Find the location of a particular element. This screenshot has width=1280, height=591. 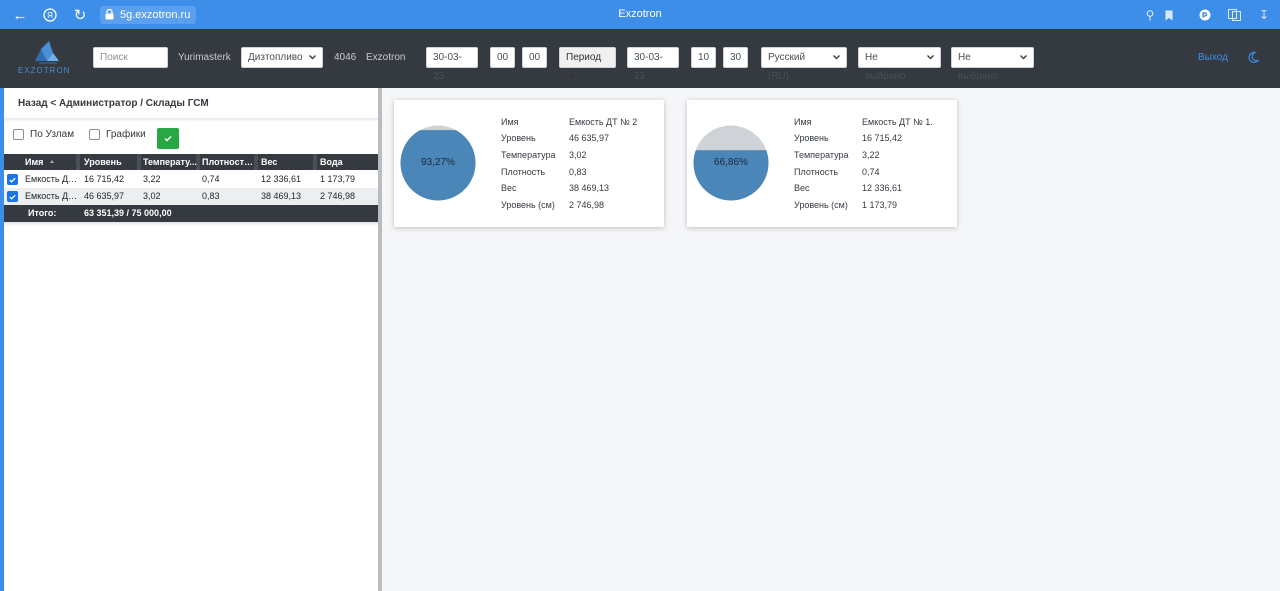

hour-from-input: 00 is located at coordinates (502, 57).